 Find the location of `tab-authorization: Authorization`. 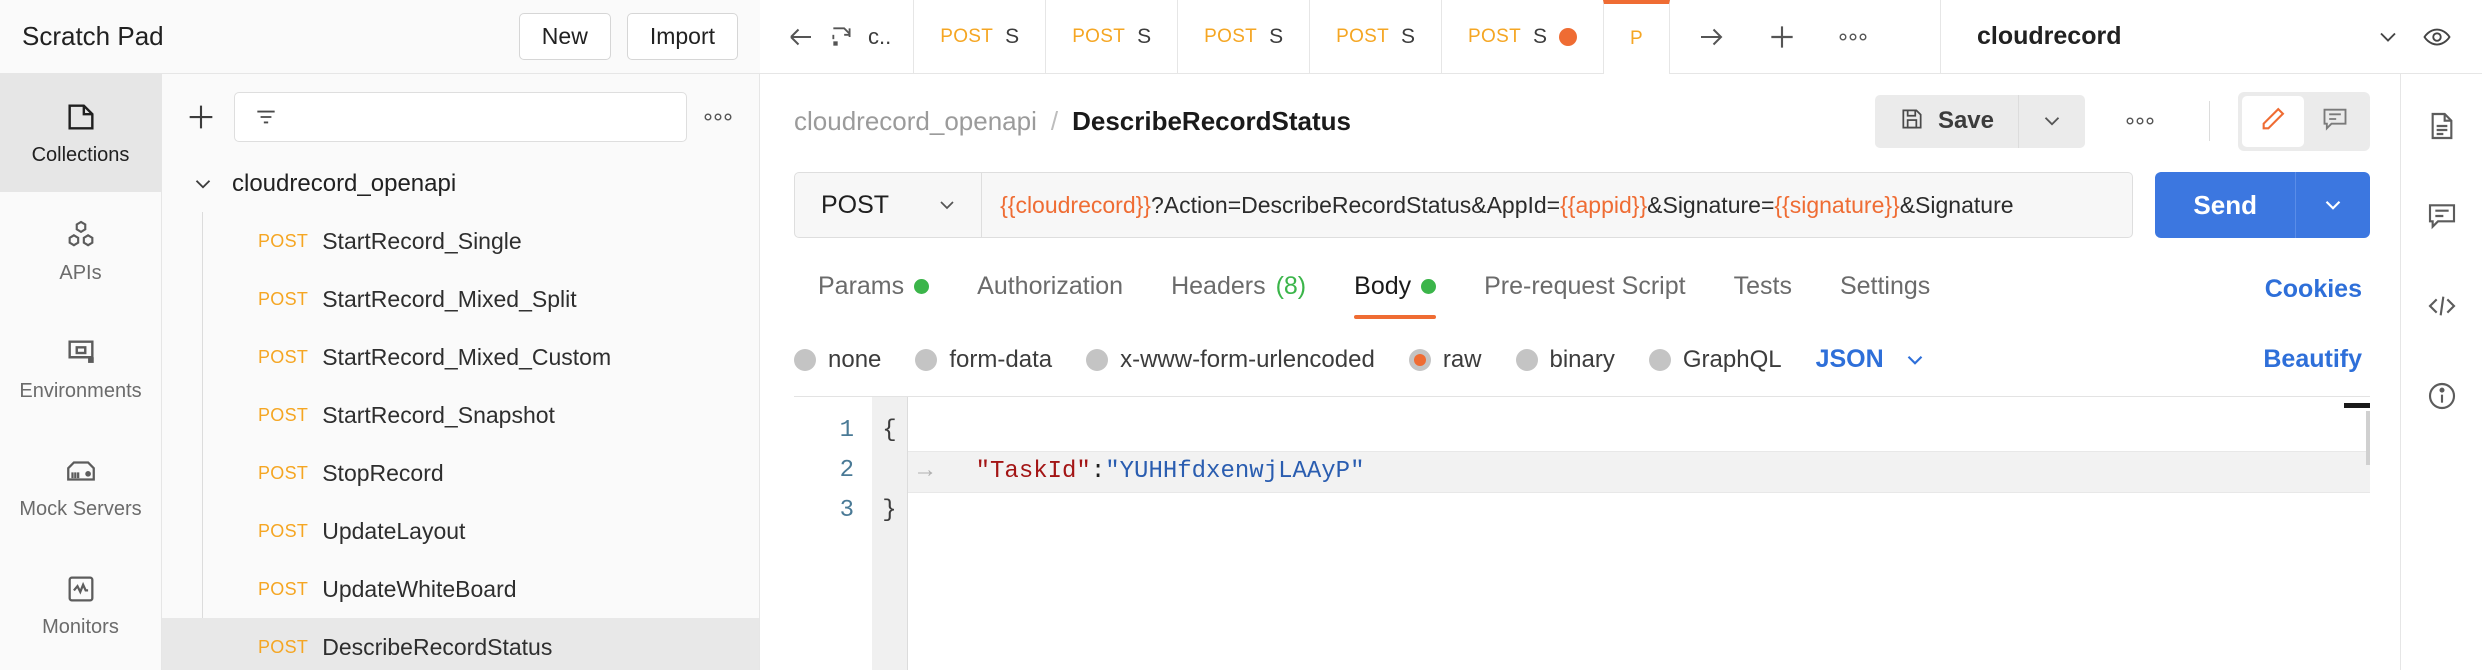

tab-authorization: Authorization is located at coordinates (1050, 289).